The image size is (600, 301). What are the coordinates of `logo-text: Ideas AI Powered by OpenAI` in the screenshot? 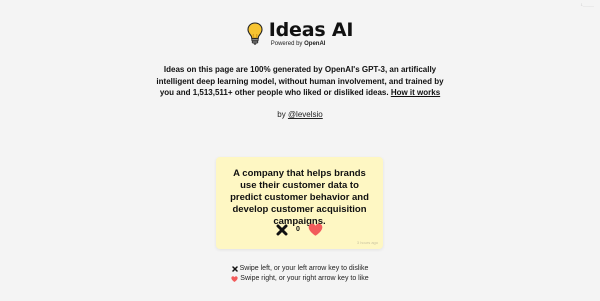 It's located at (311, 33).